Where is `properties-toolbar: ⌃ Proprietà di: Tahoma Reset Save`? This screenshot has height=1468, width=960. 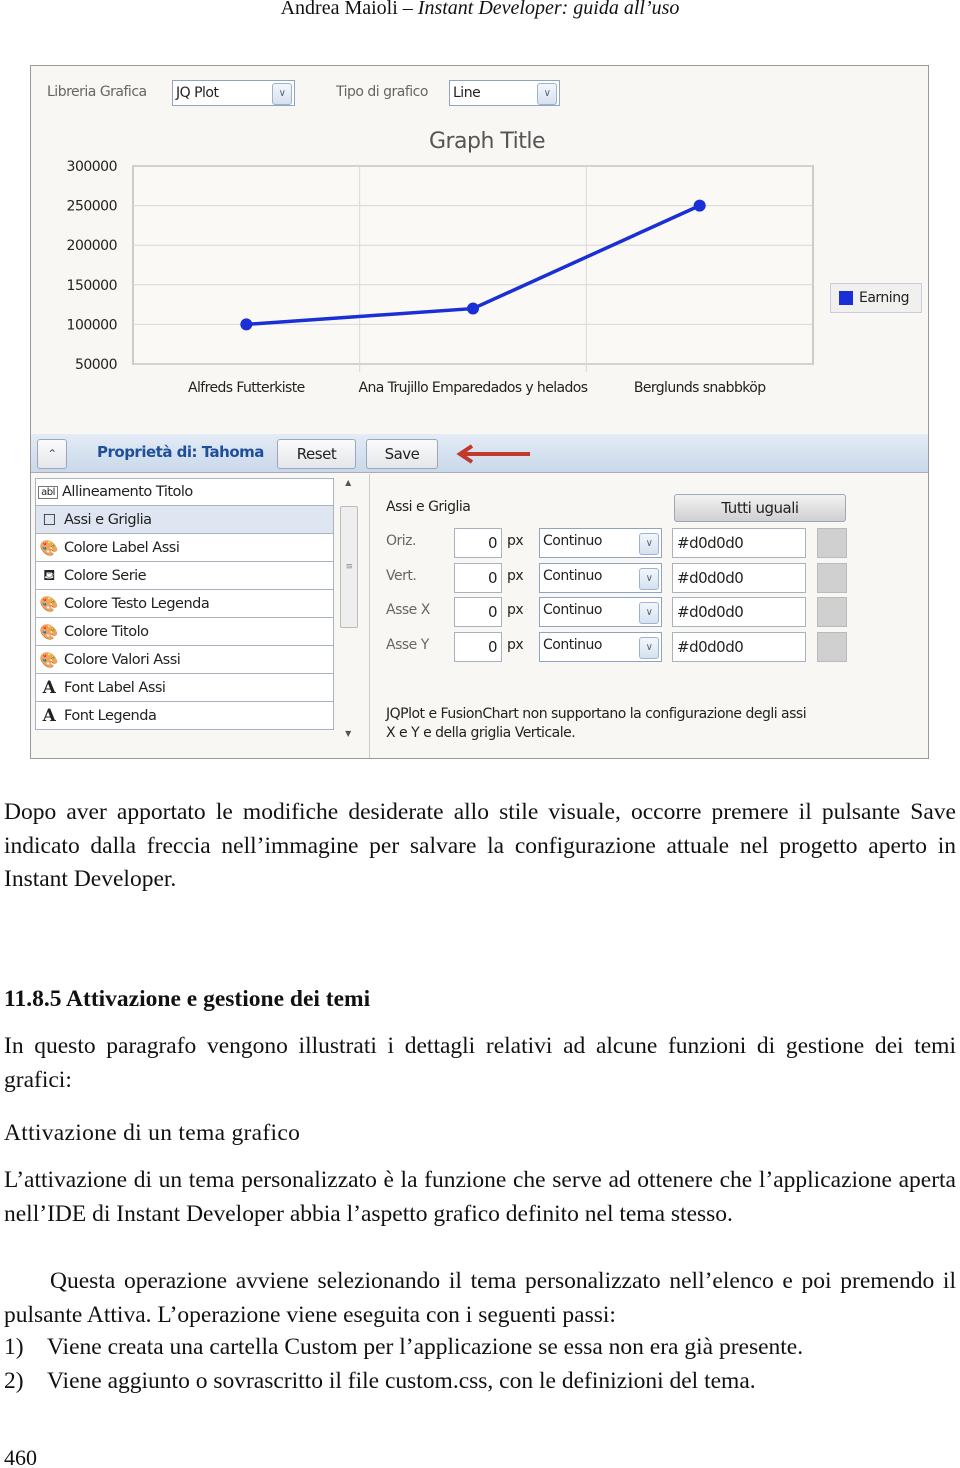 properties-toolbar: ⌃ Proprietà di: Tahoma Reset Save is located at coordinates (479, 453).